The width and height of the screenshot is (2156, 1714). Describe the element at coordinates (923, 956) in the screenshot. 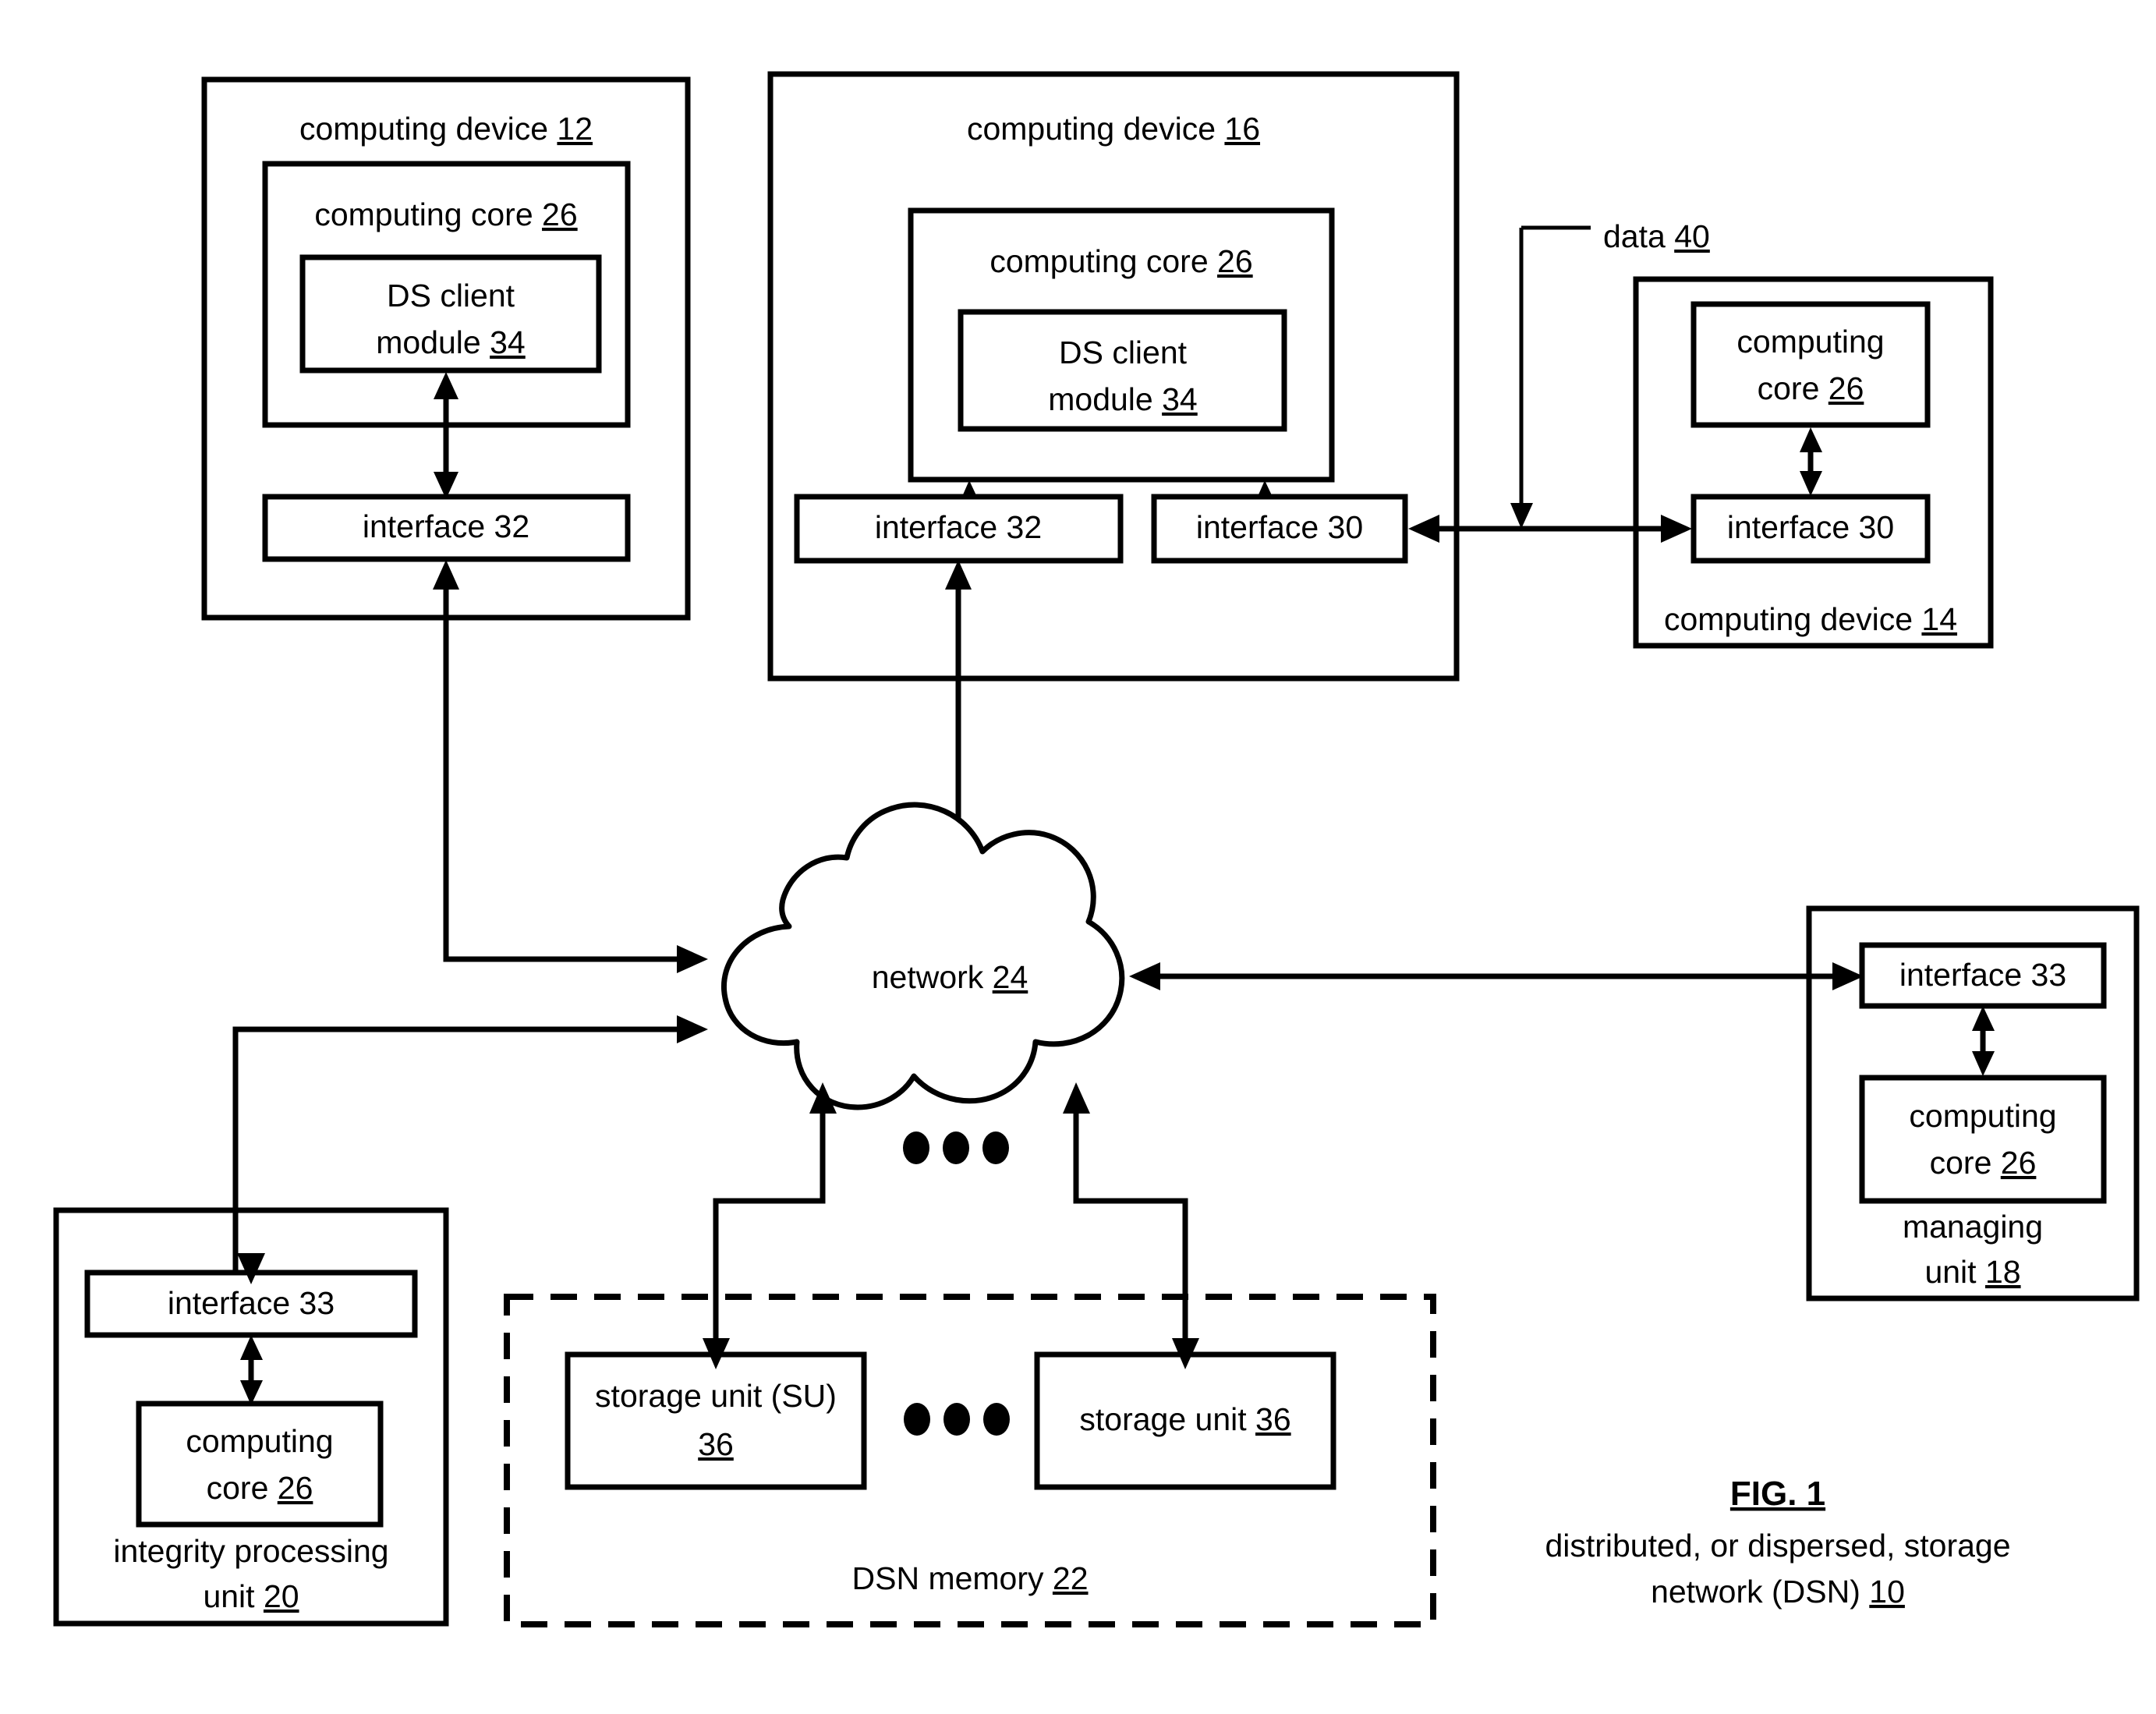

I see `network-cloud: network 24` at that location.